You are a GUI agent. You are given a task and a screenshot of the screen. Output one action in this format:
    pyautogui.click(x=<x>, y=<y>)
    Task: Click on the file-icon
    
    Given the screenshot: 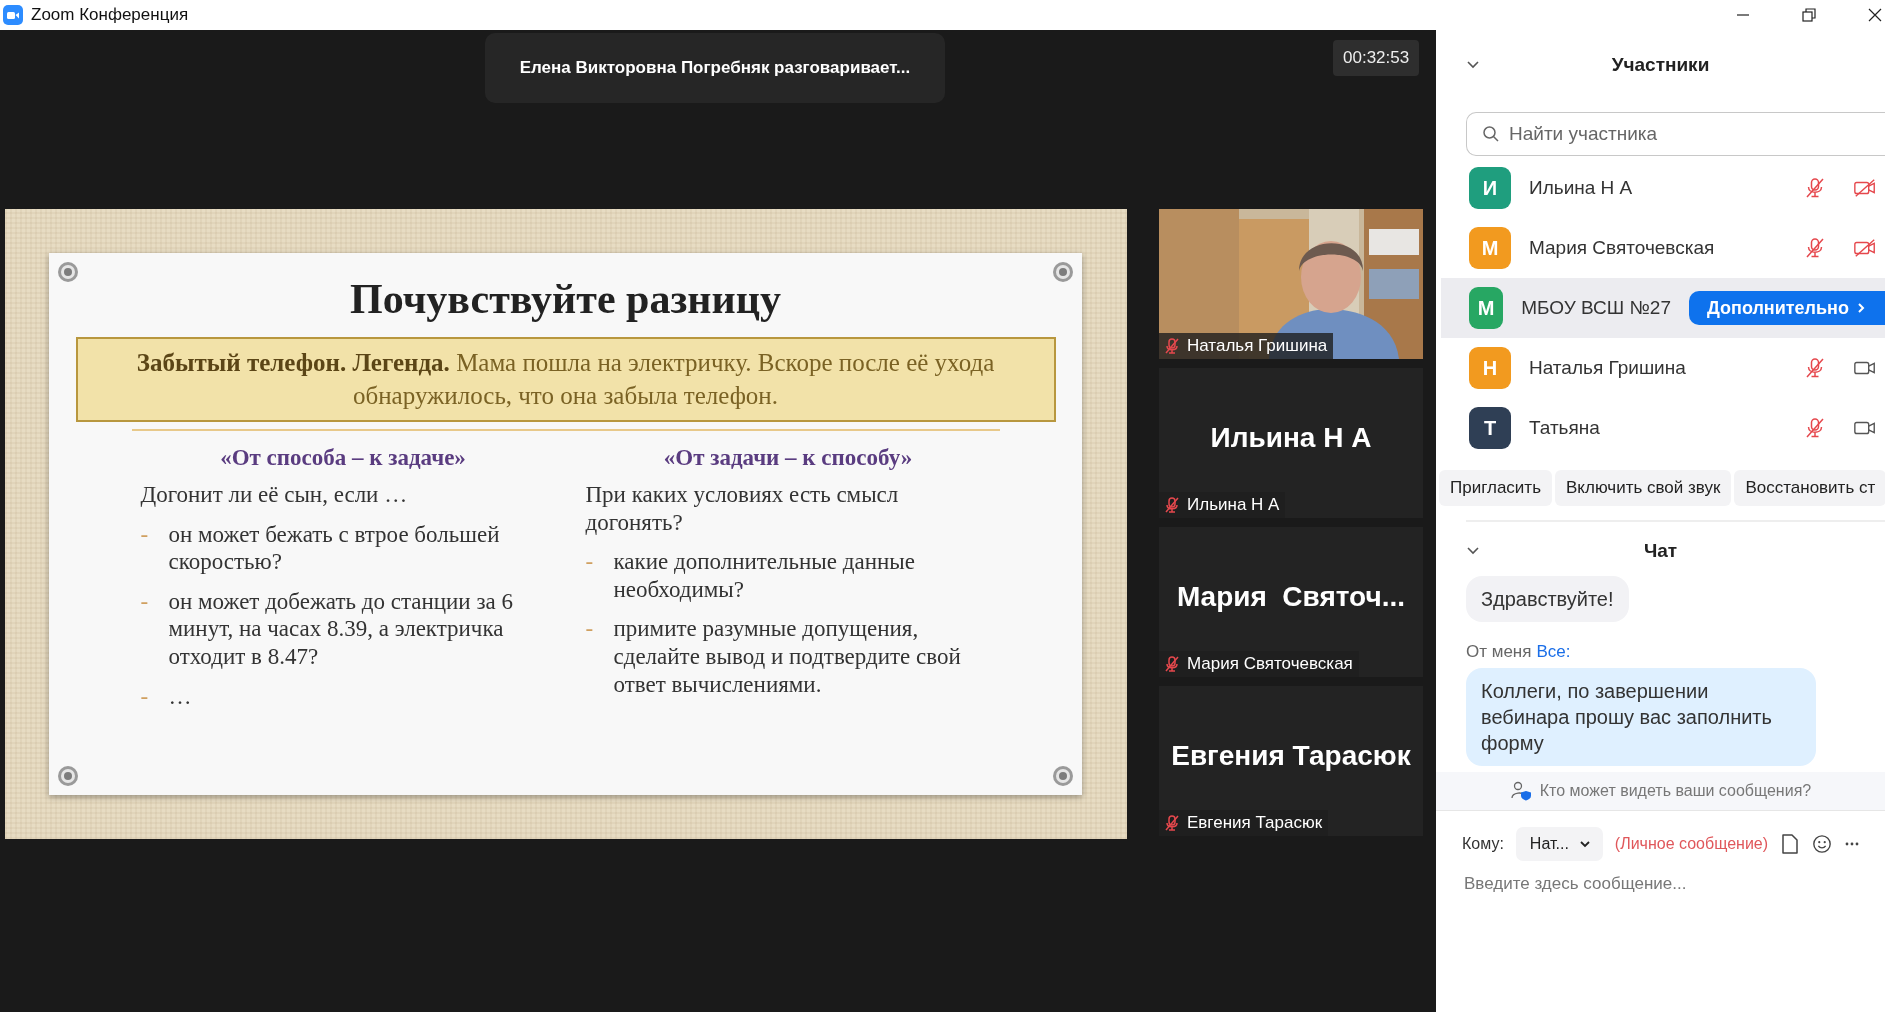 What is the action you would take?
    pyautogui.click(x=1790, y=844)
    